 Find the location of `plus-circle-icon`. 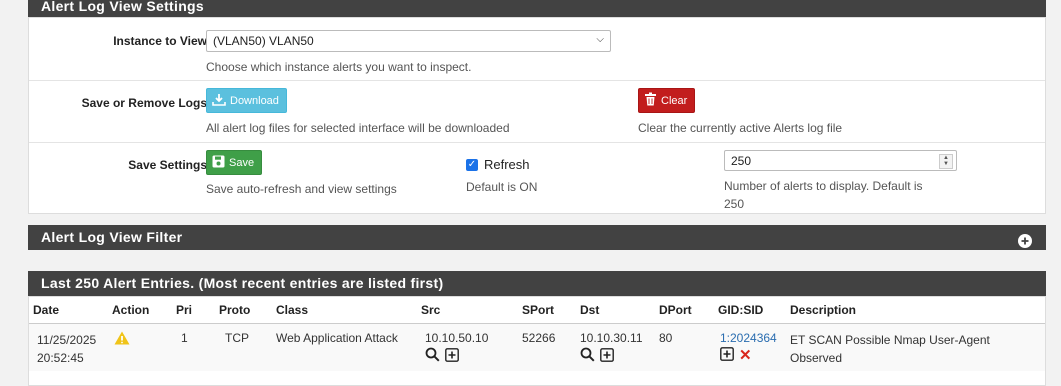

plus-circle-icon is located at coordinates (1025, 239).